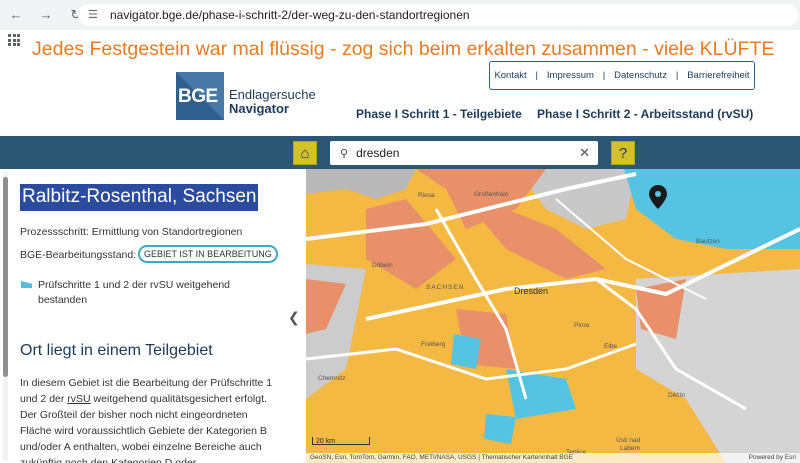  I want to click on map-label-elbe: Elbe, so click(611, 346).